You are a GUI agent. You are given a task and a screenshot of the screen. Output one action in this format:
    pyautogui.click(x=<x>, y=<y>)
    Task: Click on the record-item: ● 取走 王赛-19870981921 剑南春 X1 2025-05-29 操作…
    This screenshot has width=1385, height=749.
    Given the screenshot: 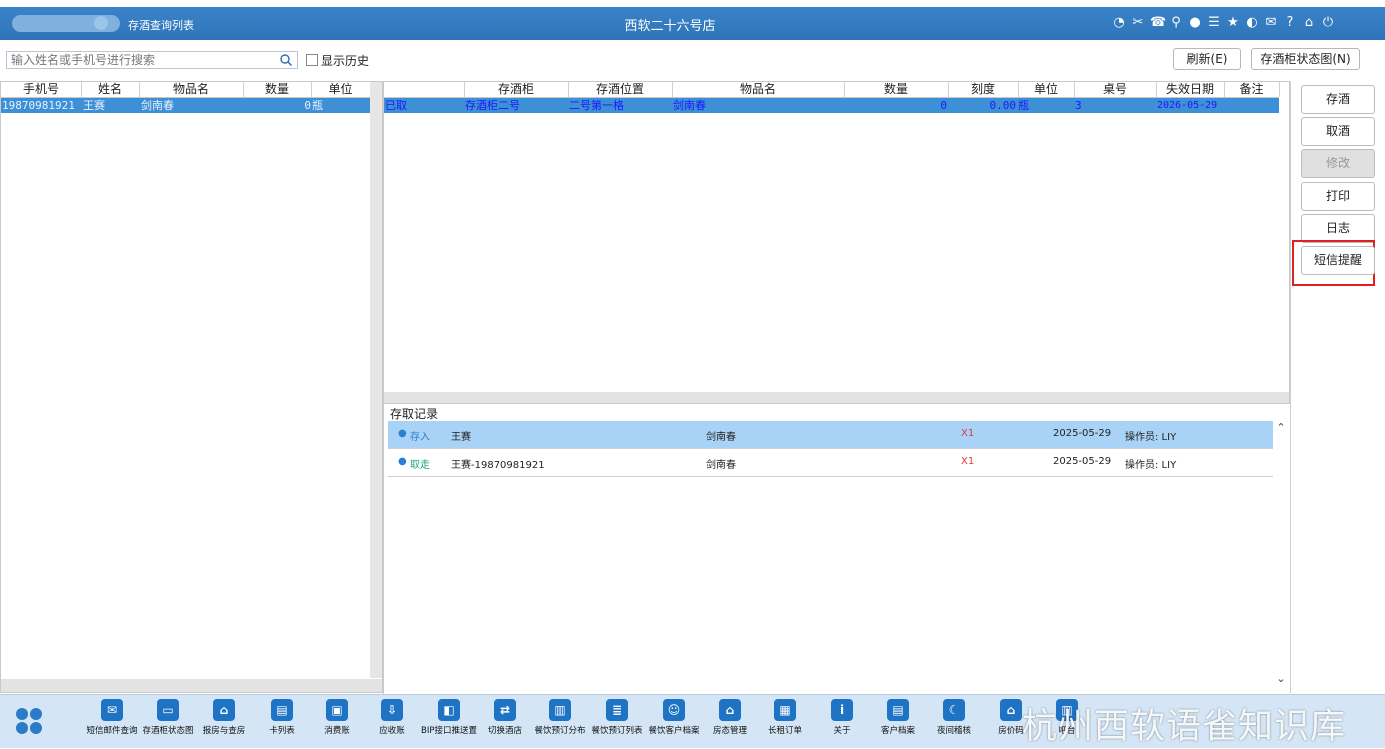 What is the action you would take?
    pyautogui.click(x=830, y=463)
    